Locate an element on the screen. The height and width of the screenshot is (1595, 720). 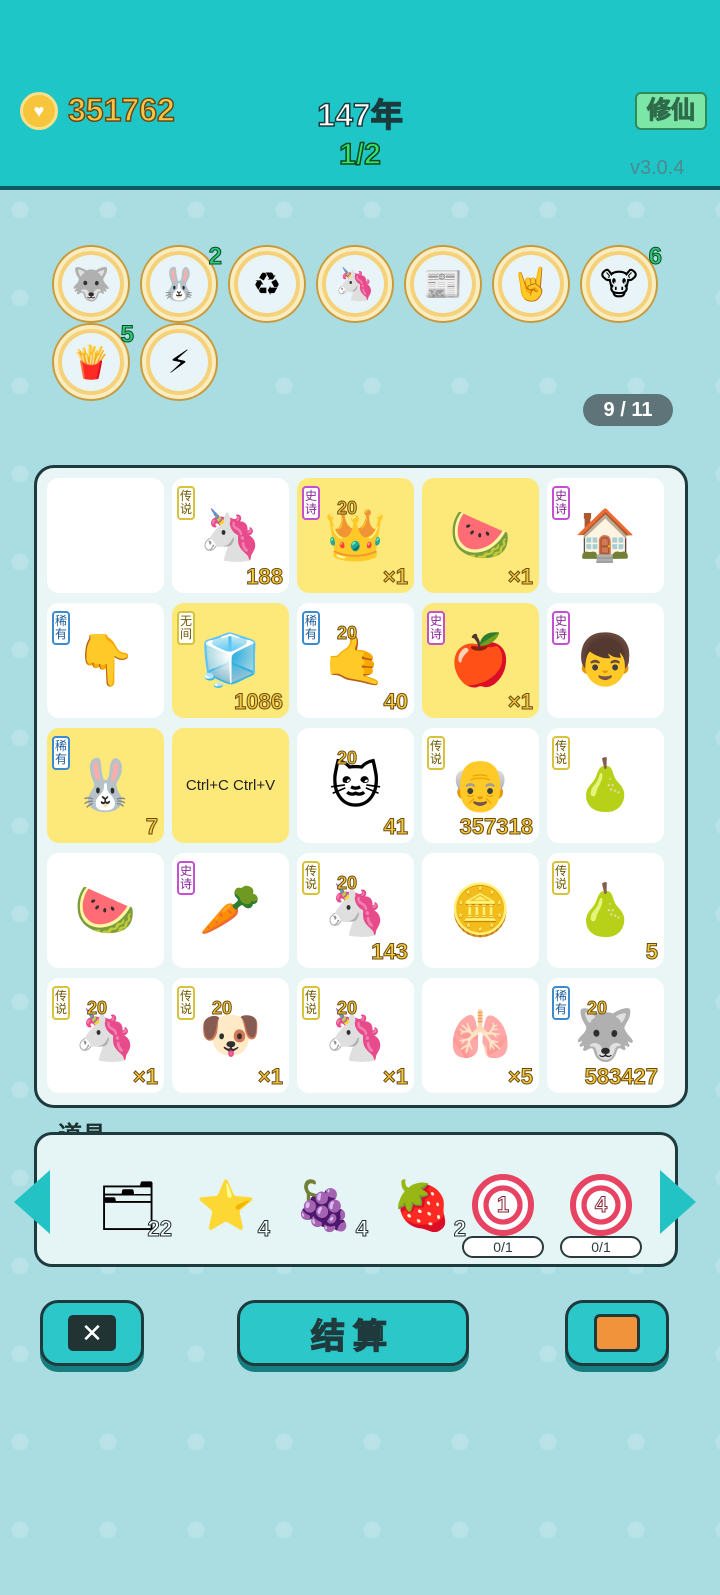
cultivation-button: 修仙 is located at coordinates (671, 111).